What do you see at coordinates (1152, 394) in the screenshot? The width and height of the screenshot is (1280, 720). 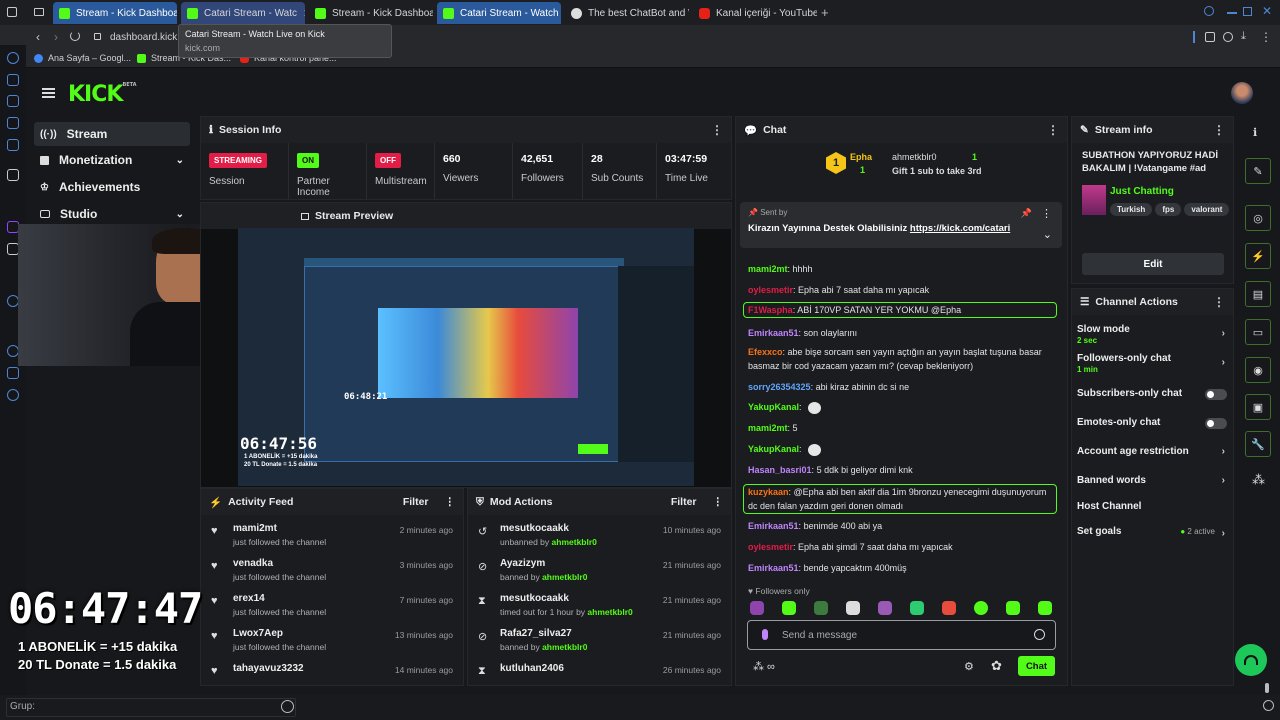 I see `channel-action-subscribers-only-chat: Subscribers-only chat` at bounding box center [1152, 394].